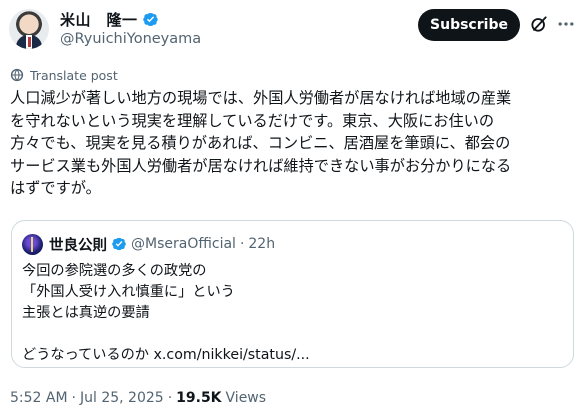 This screenshot has width=582, height=419. I want to click on translate-post-label: Translate post, so click(74, 75).